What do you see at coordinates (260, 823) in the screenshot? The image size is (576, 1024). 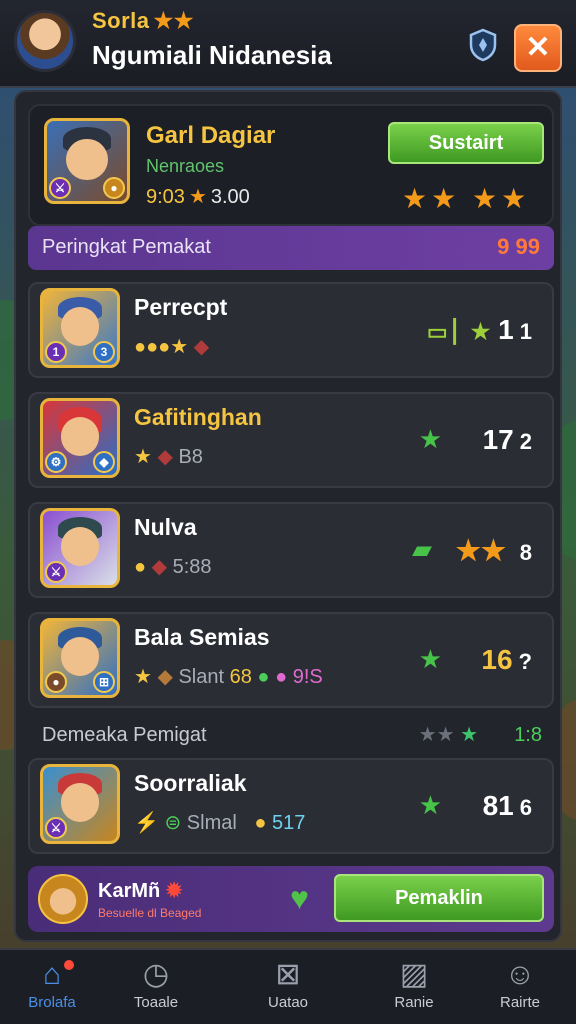 I see `coin-stack-icon: ●` at bounding box center [260, 823].